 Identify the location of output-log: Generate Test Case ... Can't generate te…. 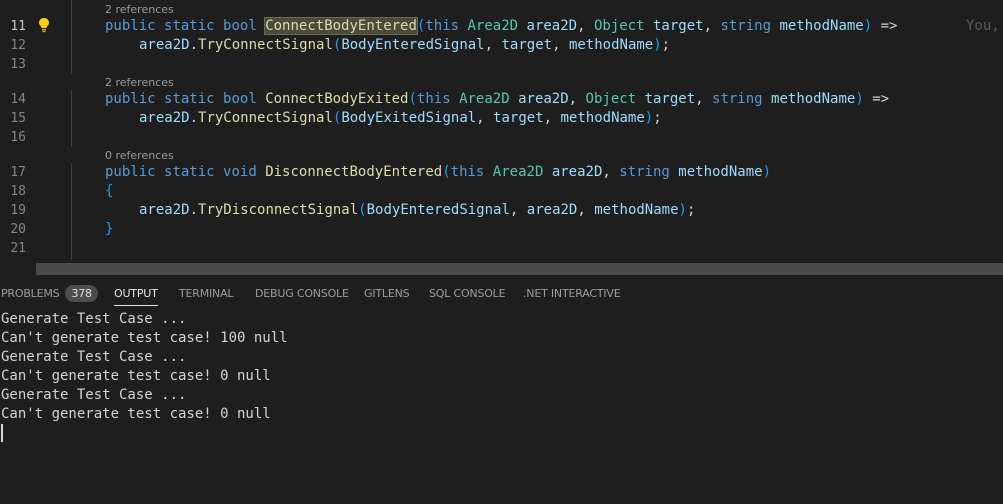
(144, 367).